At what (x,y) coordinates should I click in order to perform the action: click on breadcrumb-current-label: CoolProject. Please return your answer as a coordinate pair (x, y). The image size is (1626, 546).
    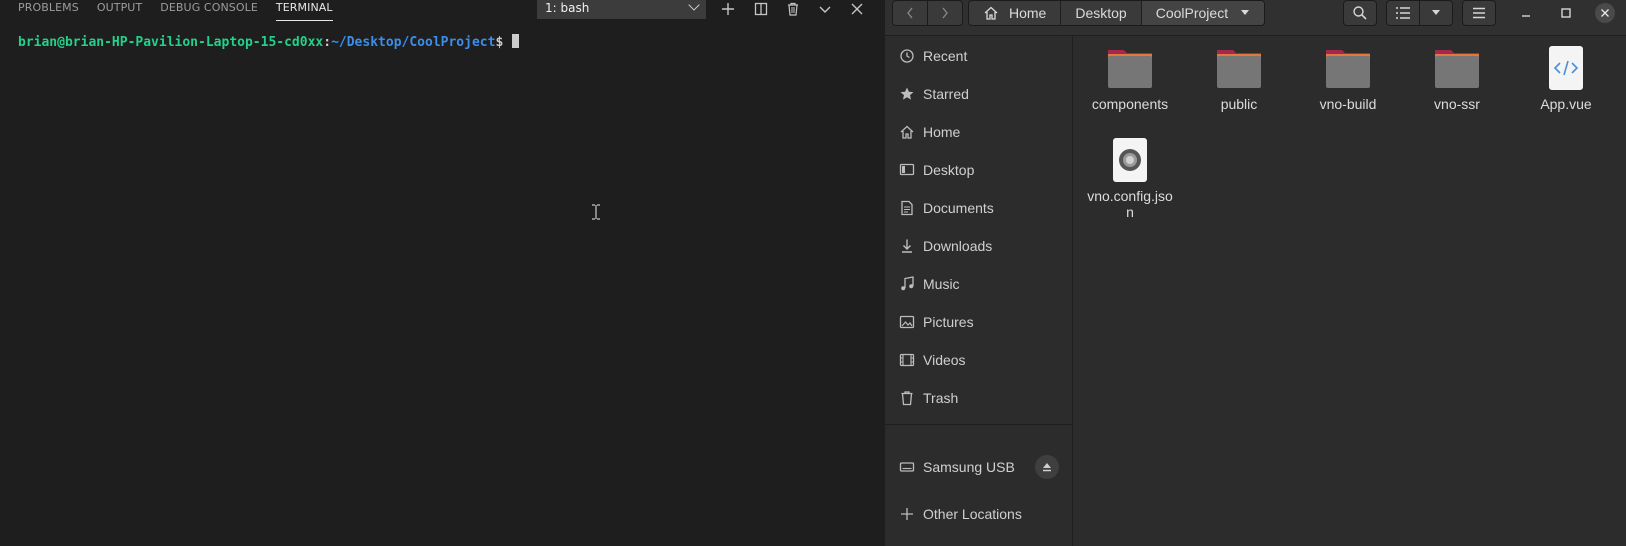
    Looking at the image, I should click on (1192, 13).